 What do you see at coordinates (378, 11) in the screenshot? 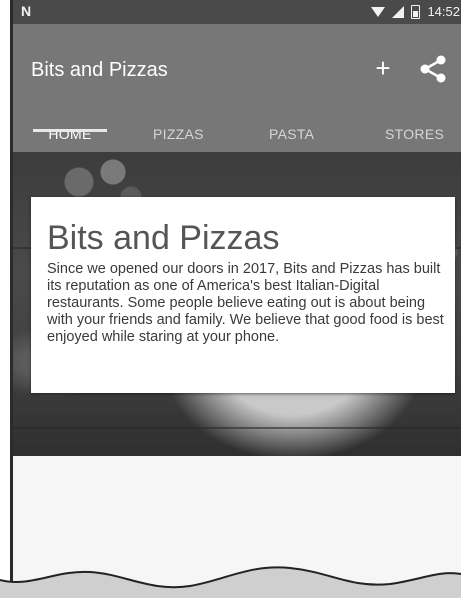
I see `wifi-icon` at bounding box center [378, 11].